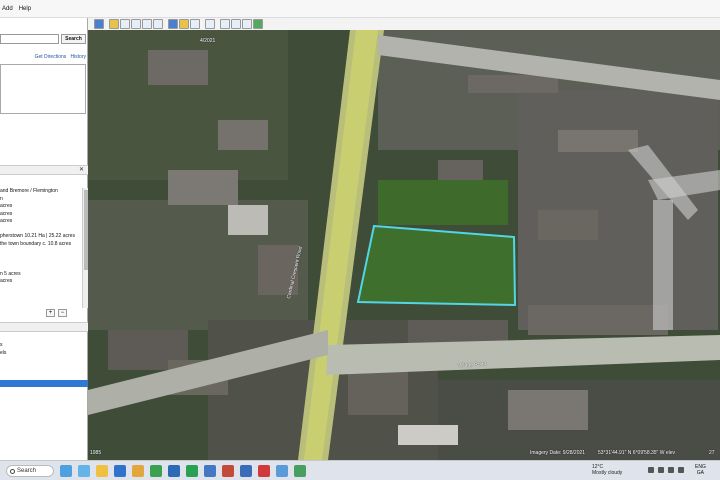  What do you see at coordinates (41, 275) in the screenshot?
I see `list-item: n 5 acres` at bounding box center [41, 275].